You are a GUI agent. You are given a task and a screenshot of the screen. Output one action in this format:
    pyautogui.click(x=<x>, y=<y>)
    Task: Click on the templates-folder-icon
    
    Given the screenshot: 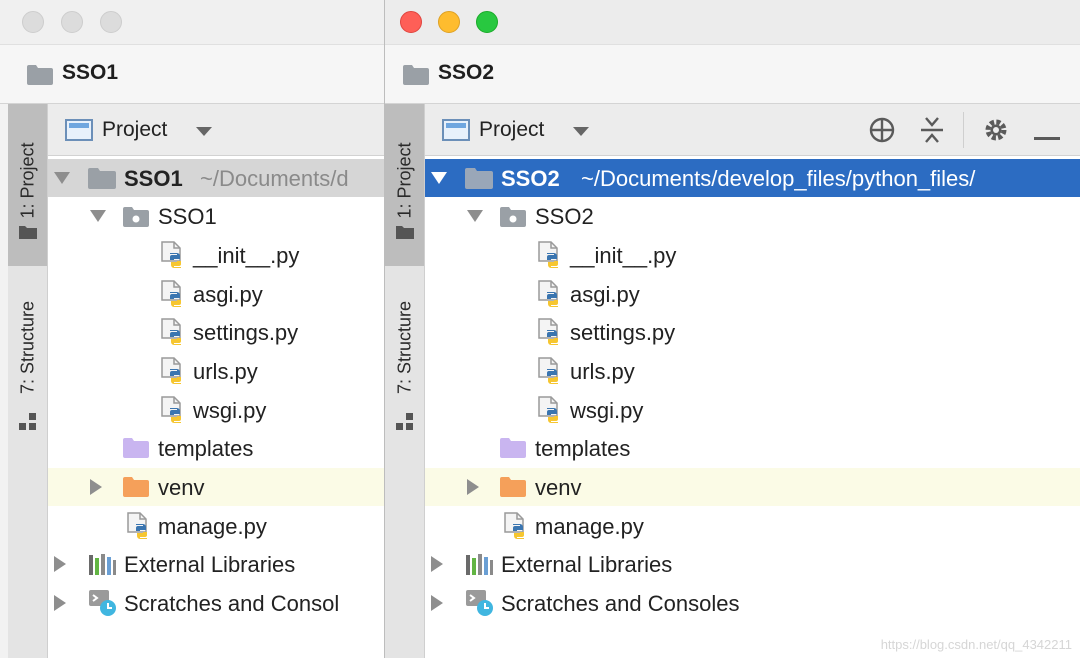 What is the action you would take?
    pyautogui.click(x=513, y=448)
    